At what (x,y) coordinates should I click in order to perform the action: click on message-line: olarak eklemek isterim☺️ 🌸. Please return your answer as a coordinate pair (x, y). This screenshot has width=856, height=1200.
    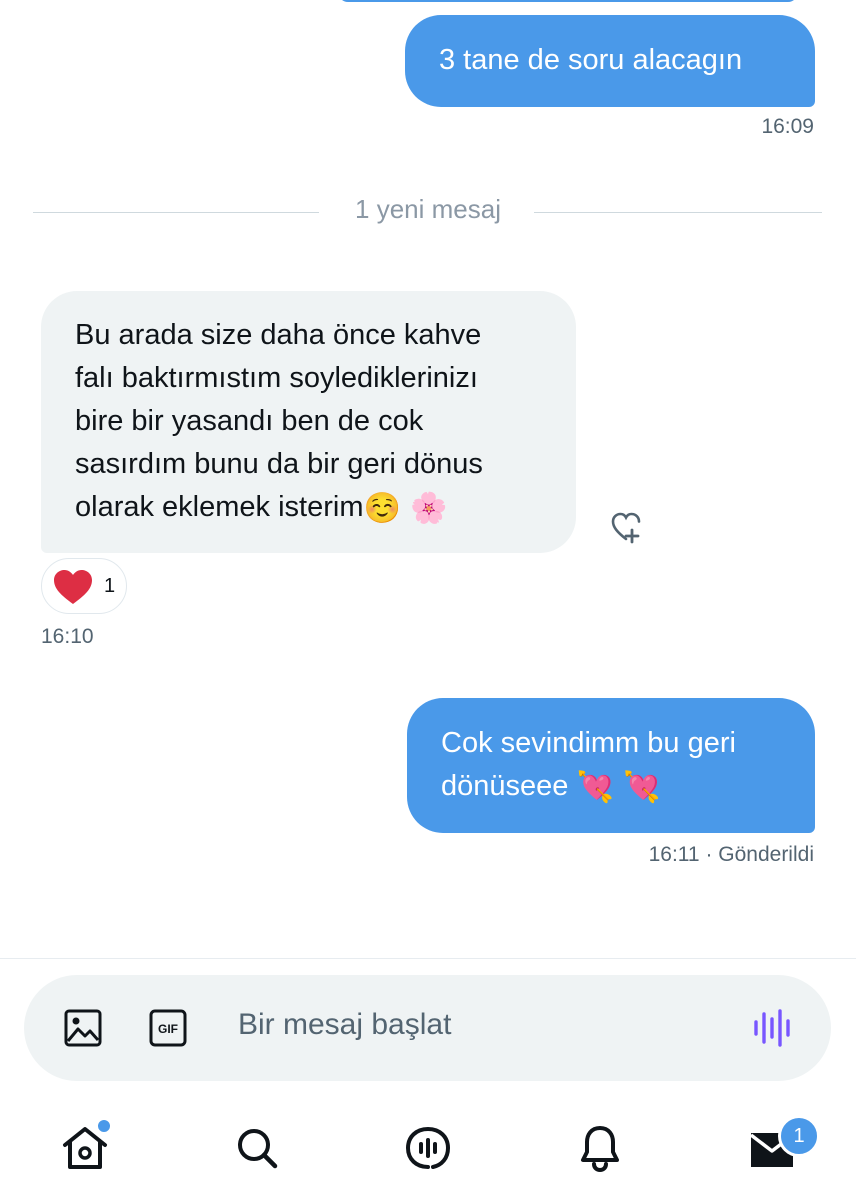
    Looking at the image, I should click on (325, 508).